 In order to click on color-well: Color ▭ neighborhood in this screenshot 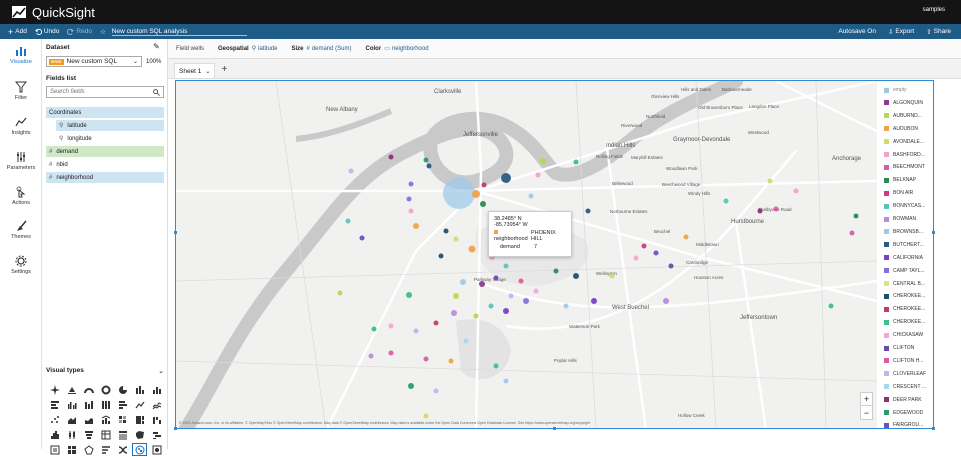, I will do `click(397, 49)`.